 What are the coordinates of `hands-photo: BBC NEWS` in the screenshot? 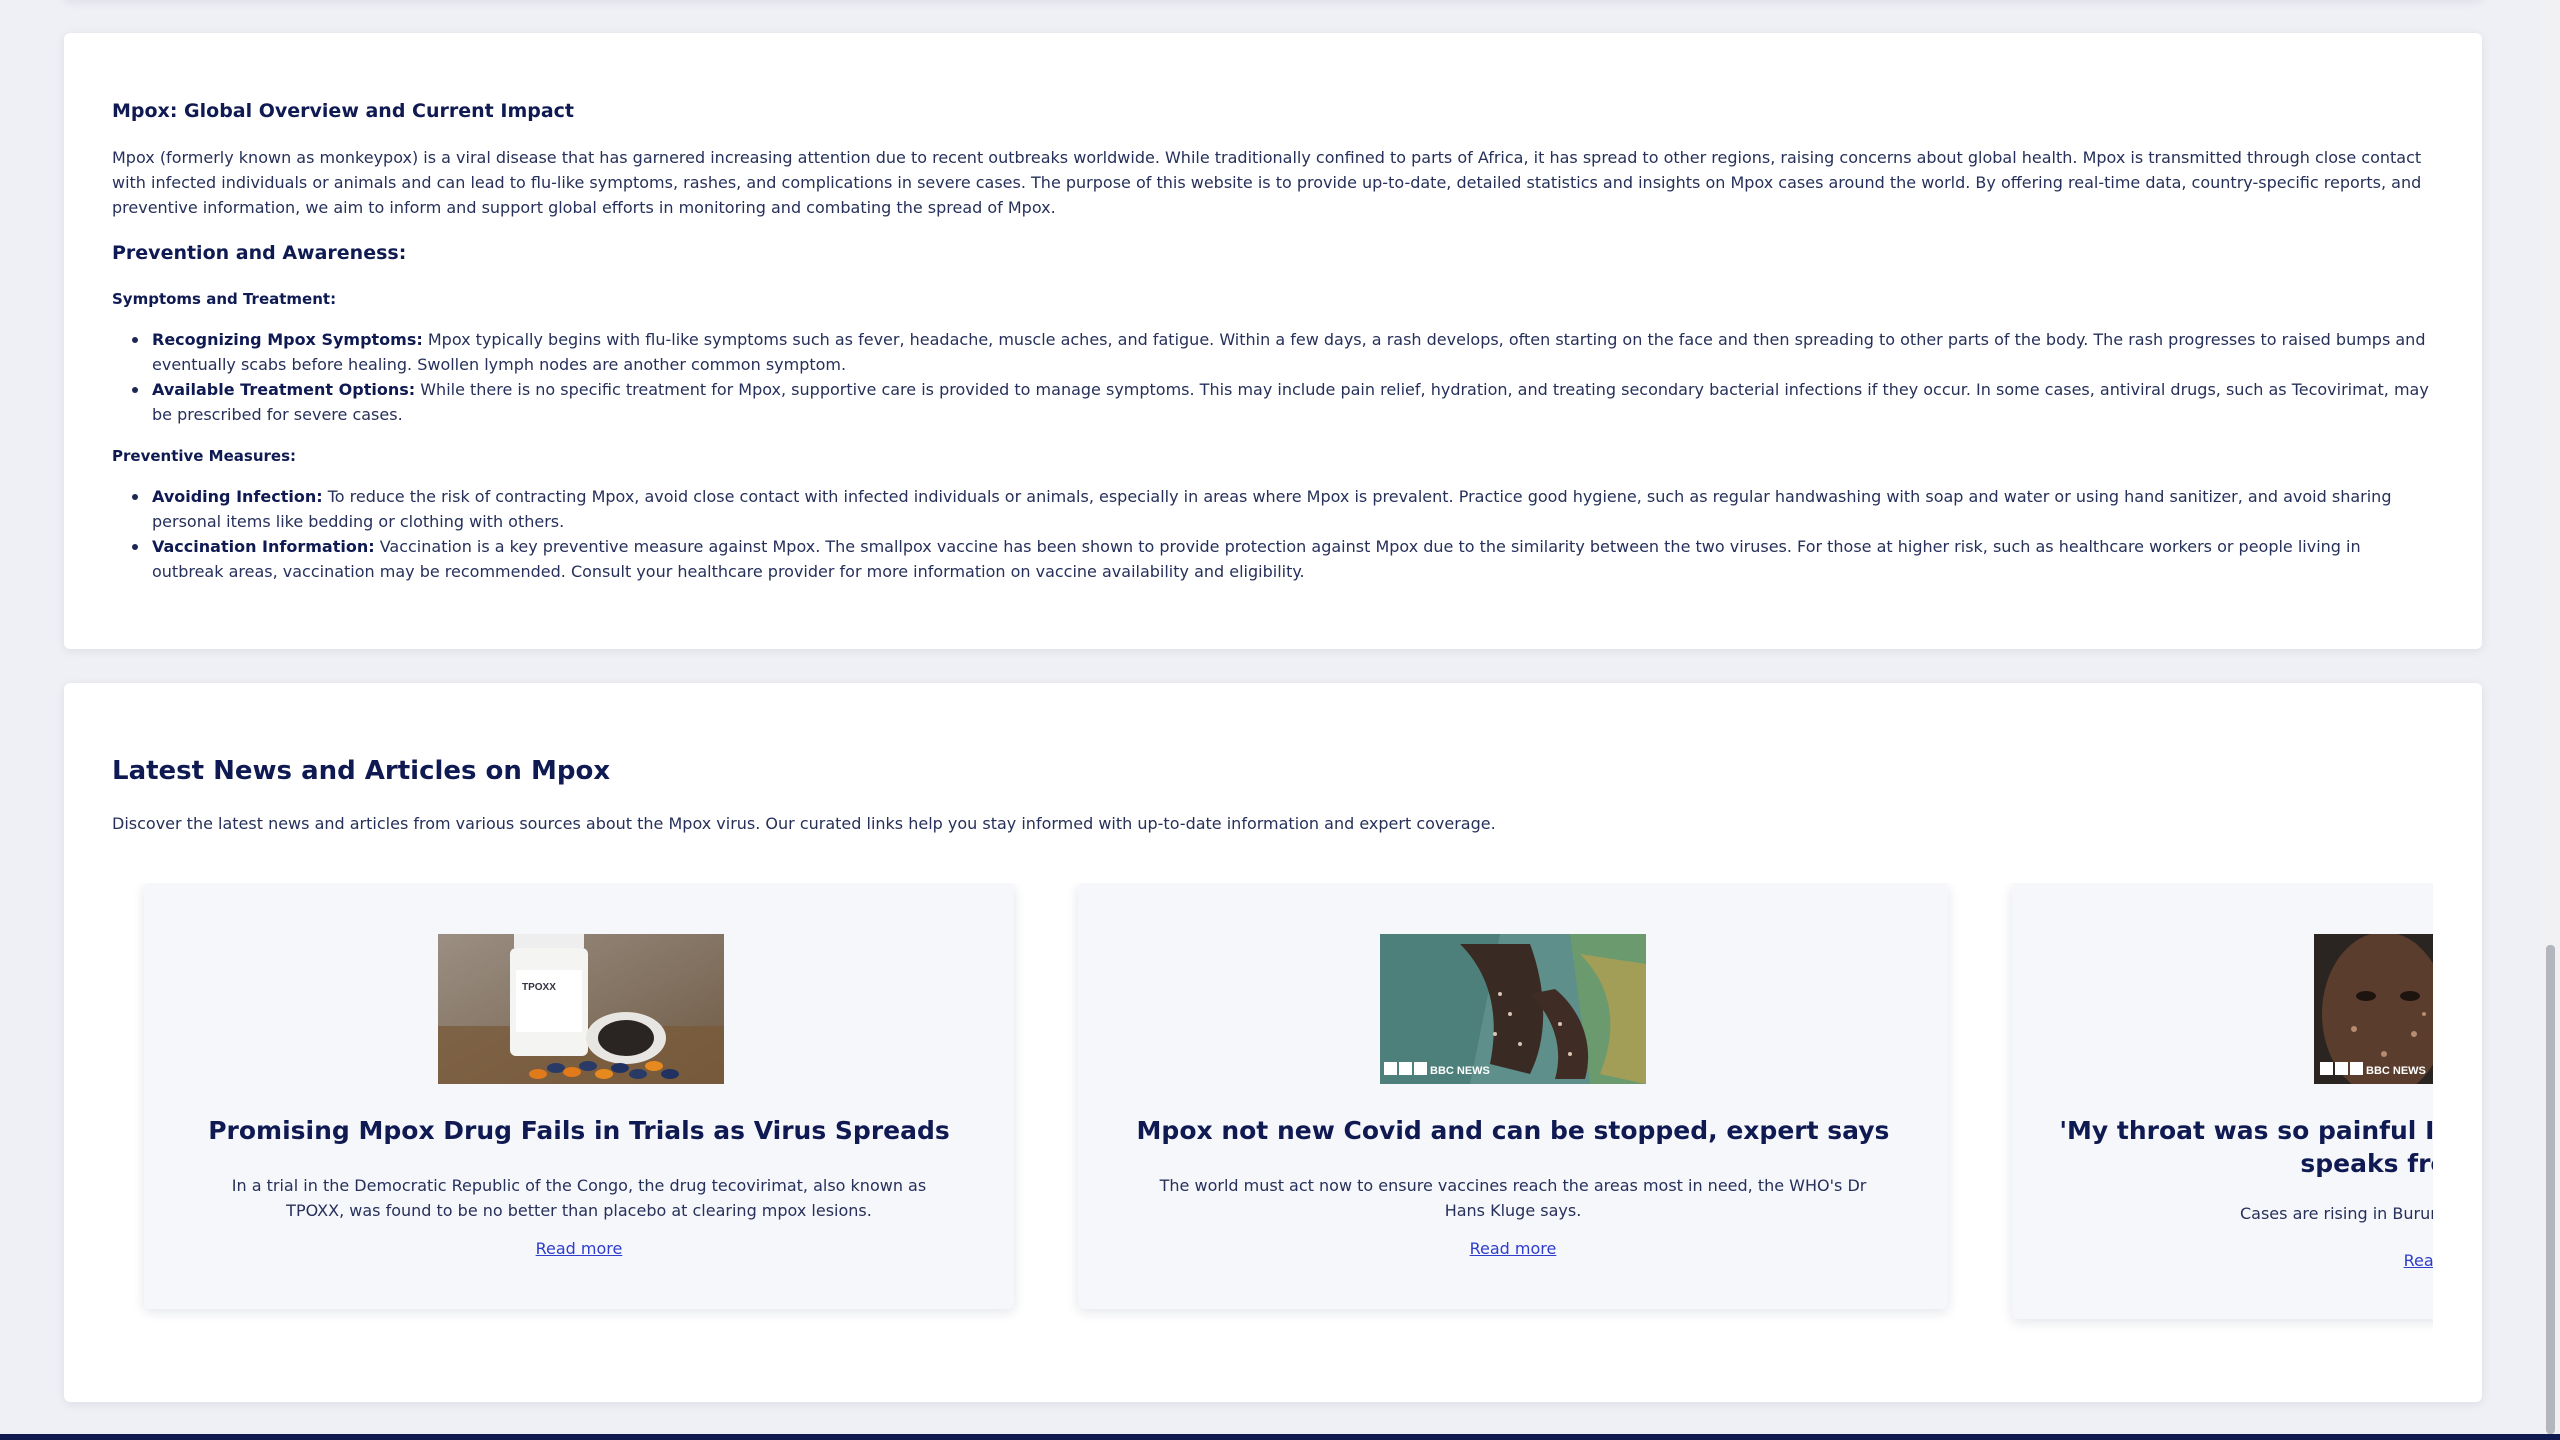 It's located at (1513, 1009).